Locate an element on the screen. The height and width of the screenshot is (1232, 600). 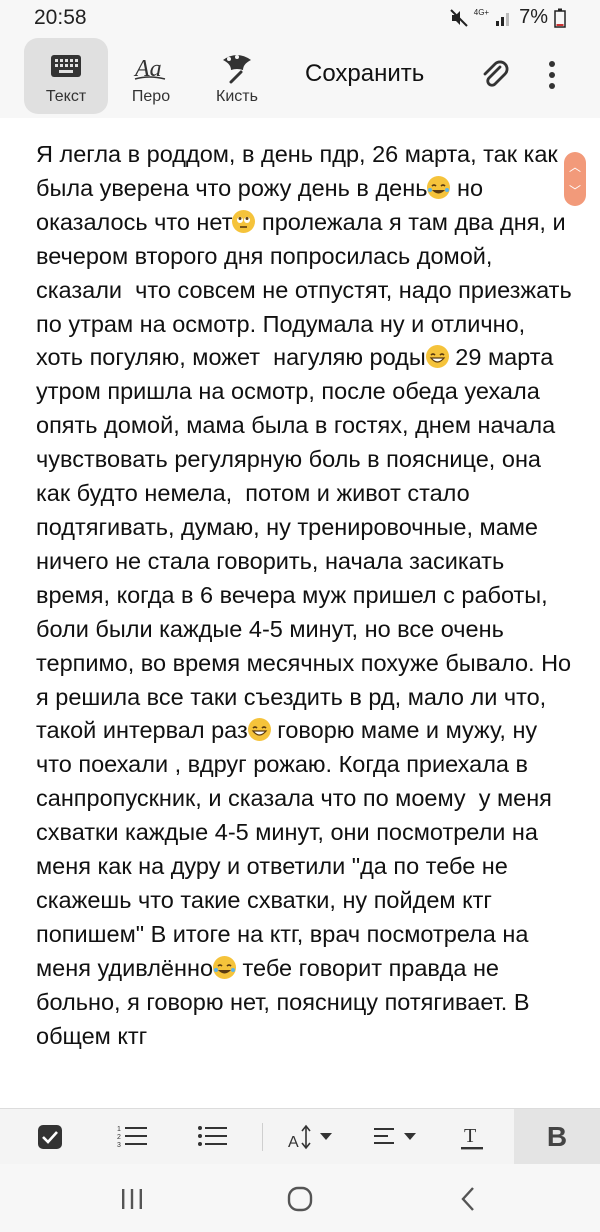
numbered-list-button: 1 2 3 is located at coordinates (132, 1137).